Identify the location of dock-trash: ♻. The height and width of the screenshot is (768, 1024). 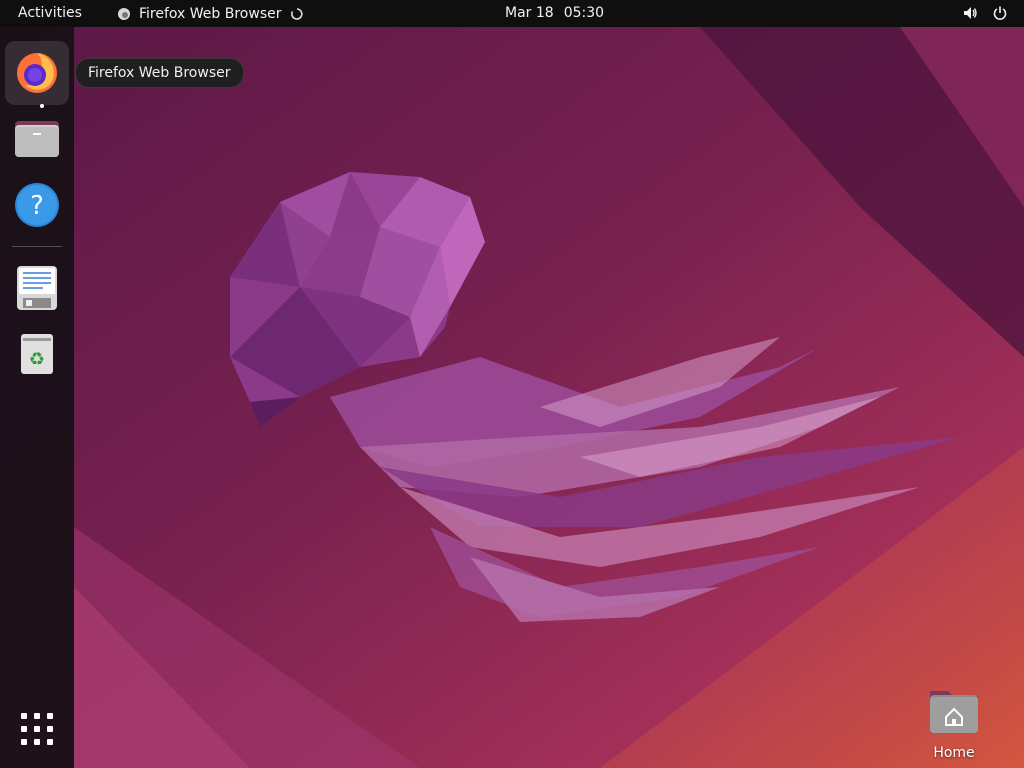
(37, 354).